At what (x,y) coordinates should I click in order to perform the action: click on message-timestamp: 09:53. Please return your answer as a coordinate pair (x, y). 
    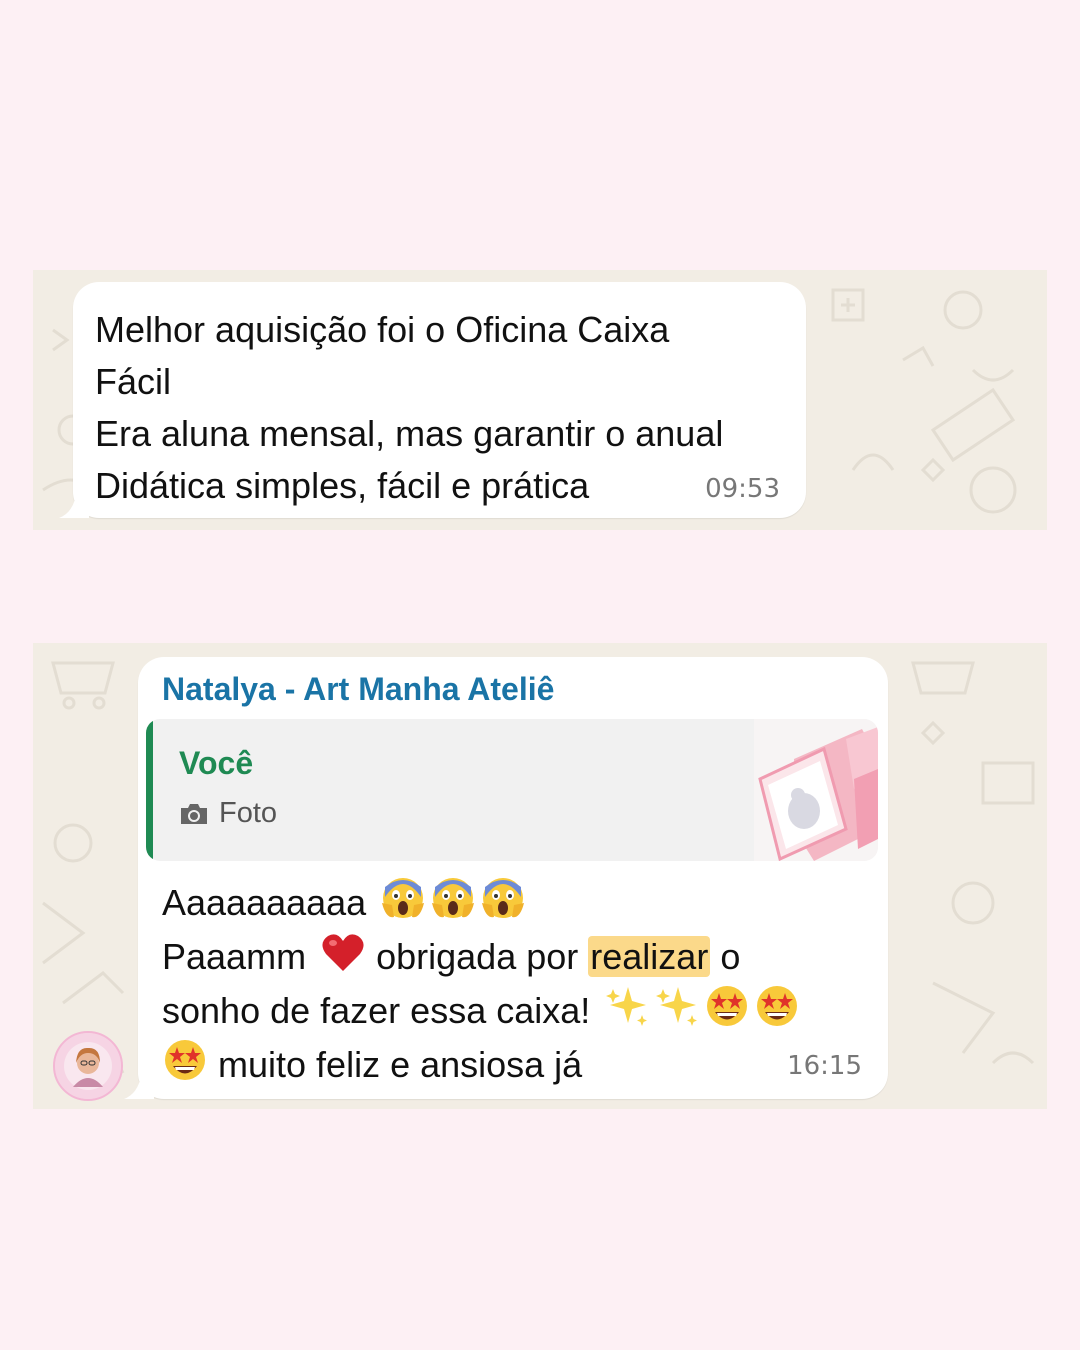
    Looking at the image, I should click on (742, 489).